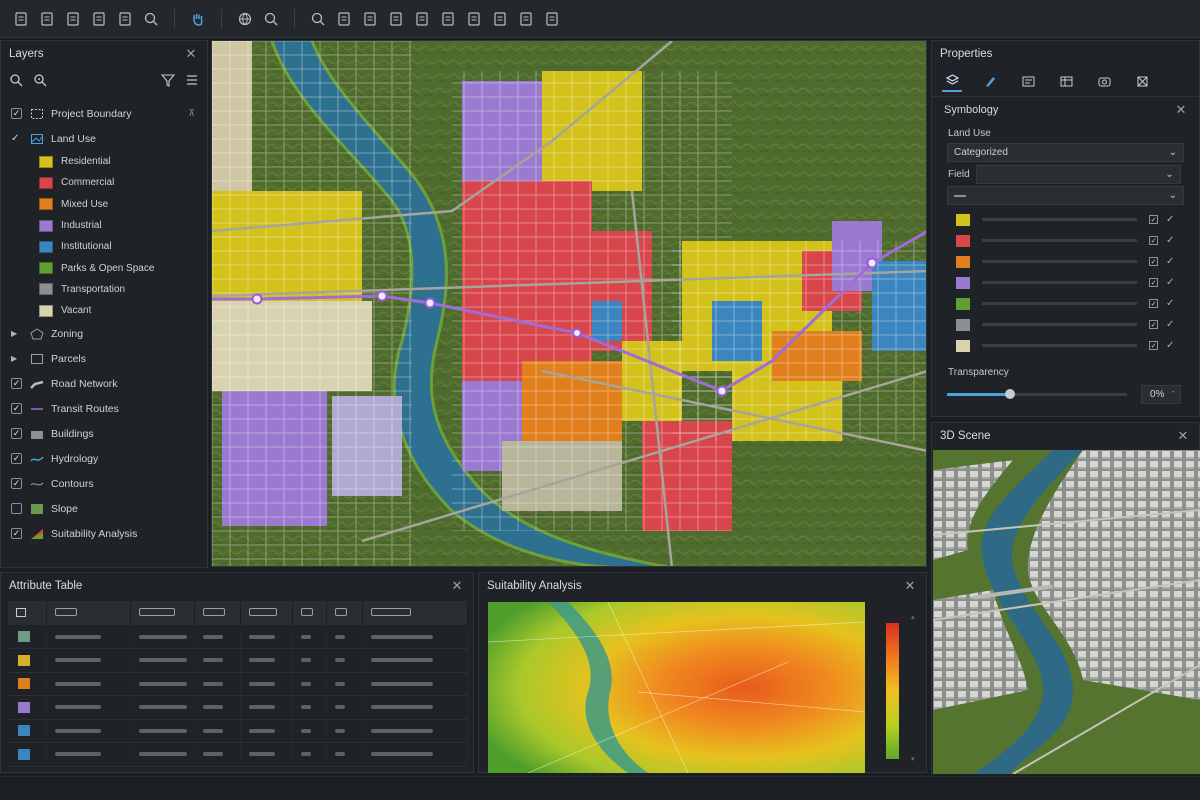 This screenshot has width=1200, height=800. Describe the element at coordinates (245, 19) in the screenshot. I see `globe-icon` at that location.